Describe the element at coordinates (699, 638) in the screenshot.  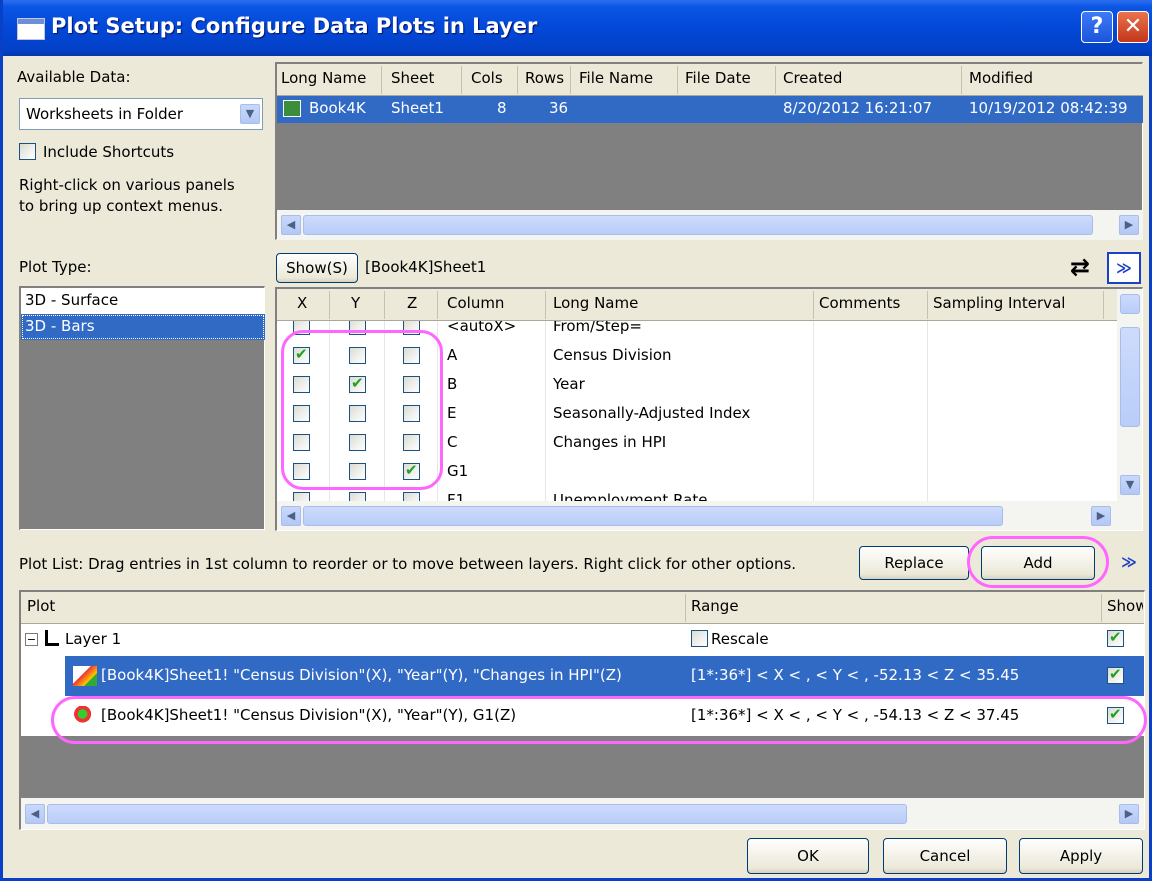
I see `rescale-checkbox` at that location.